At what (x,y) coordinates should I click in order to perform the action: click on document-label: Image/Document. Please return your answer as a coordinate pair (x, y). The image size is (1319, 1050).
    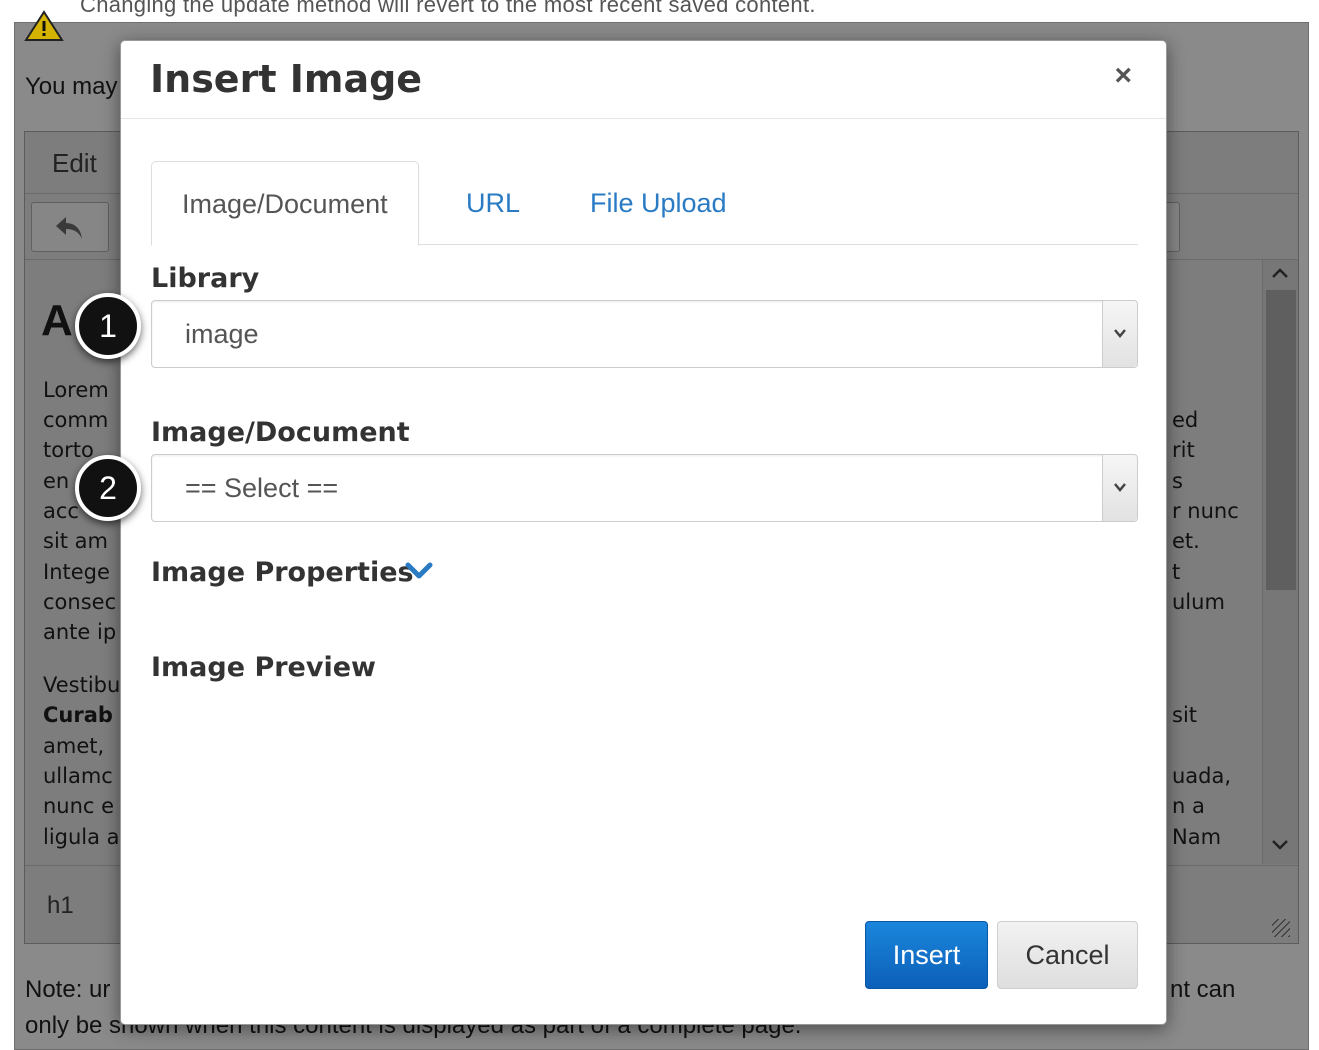
    Looking at the image, I should click on (280, 432).